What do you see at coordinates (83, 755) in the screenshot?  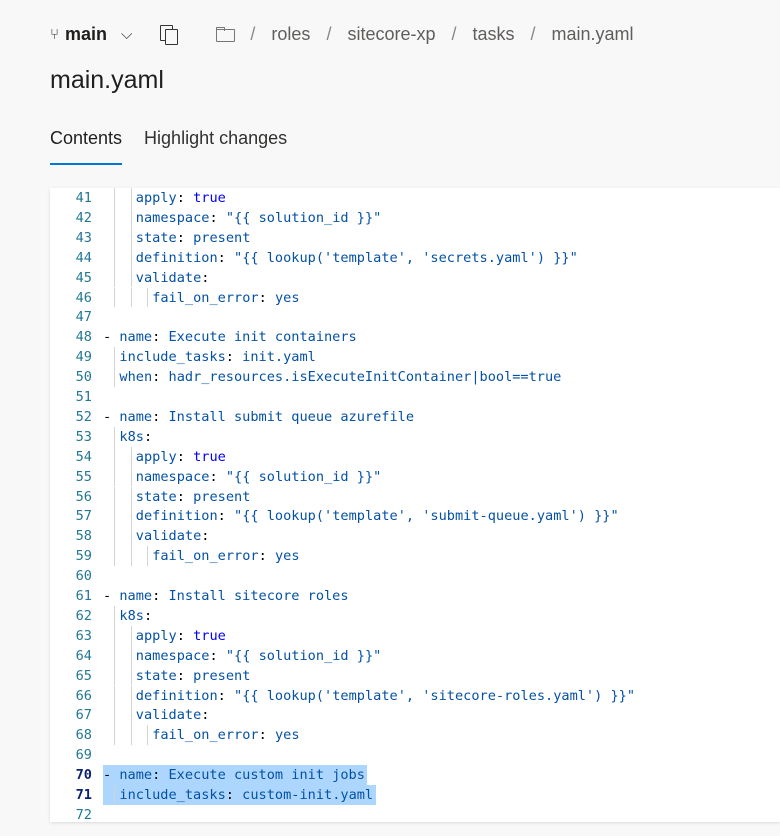 I see `line-number: 69` at bounding box center [83, 755].